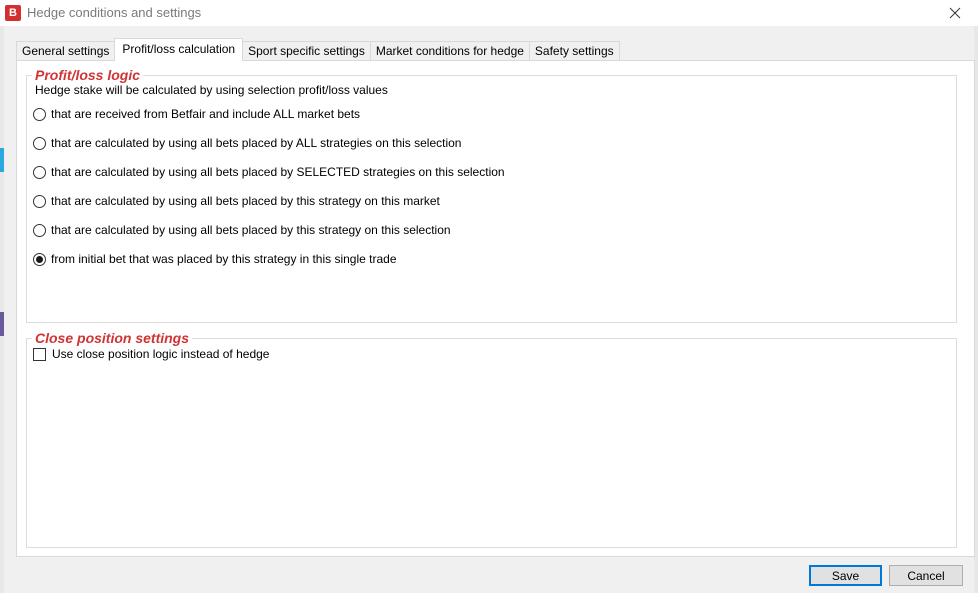 This screenshot has width=978, height=593. I want to click on cancel-button: Cancel, so click(926, 575).